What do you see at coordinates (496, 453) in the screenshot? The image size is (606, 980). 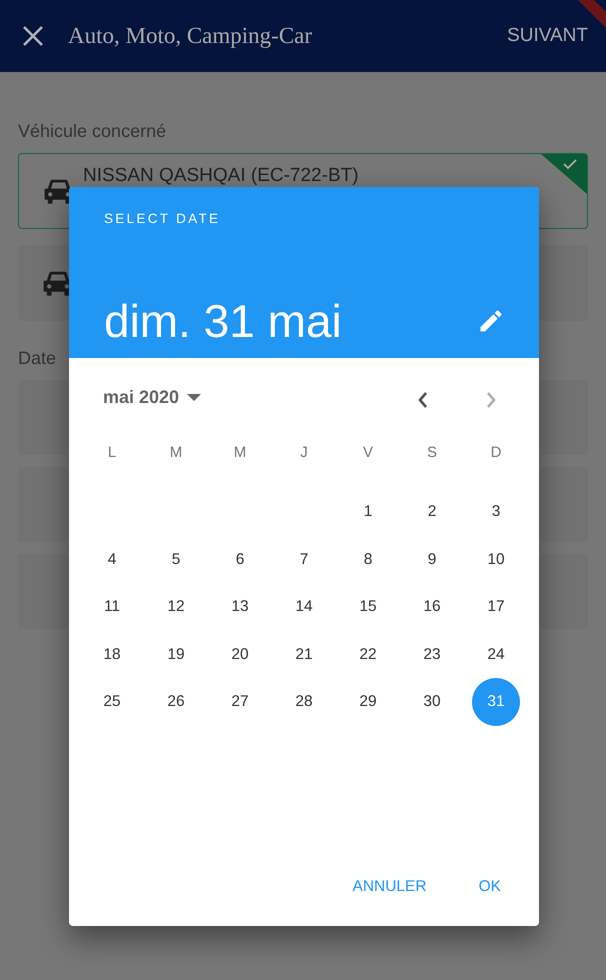 I see `weekday-label: D` at bounding box center [496, 453].